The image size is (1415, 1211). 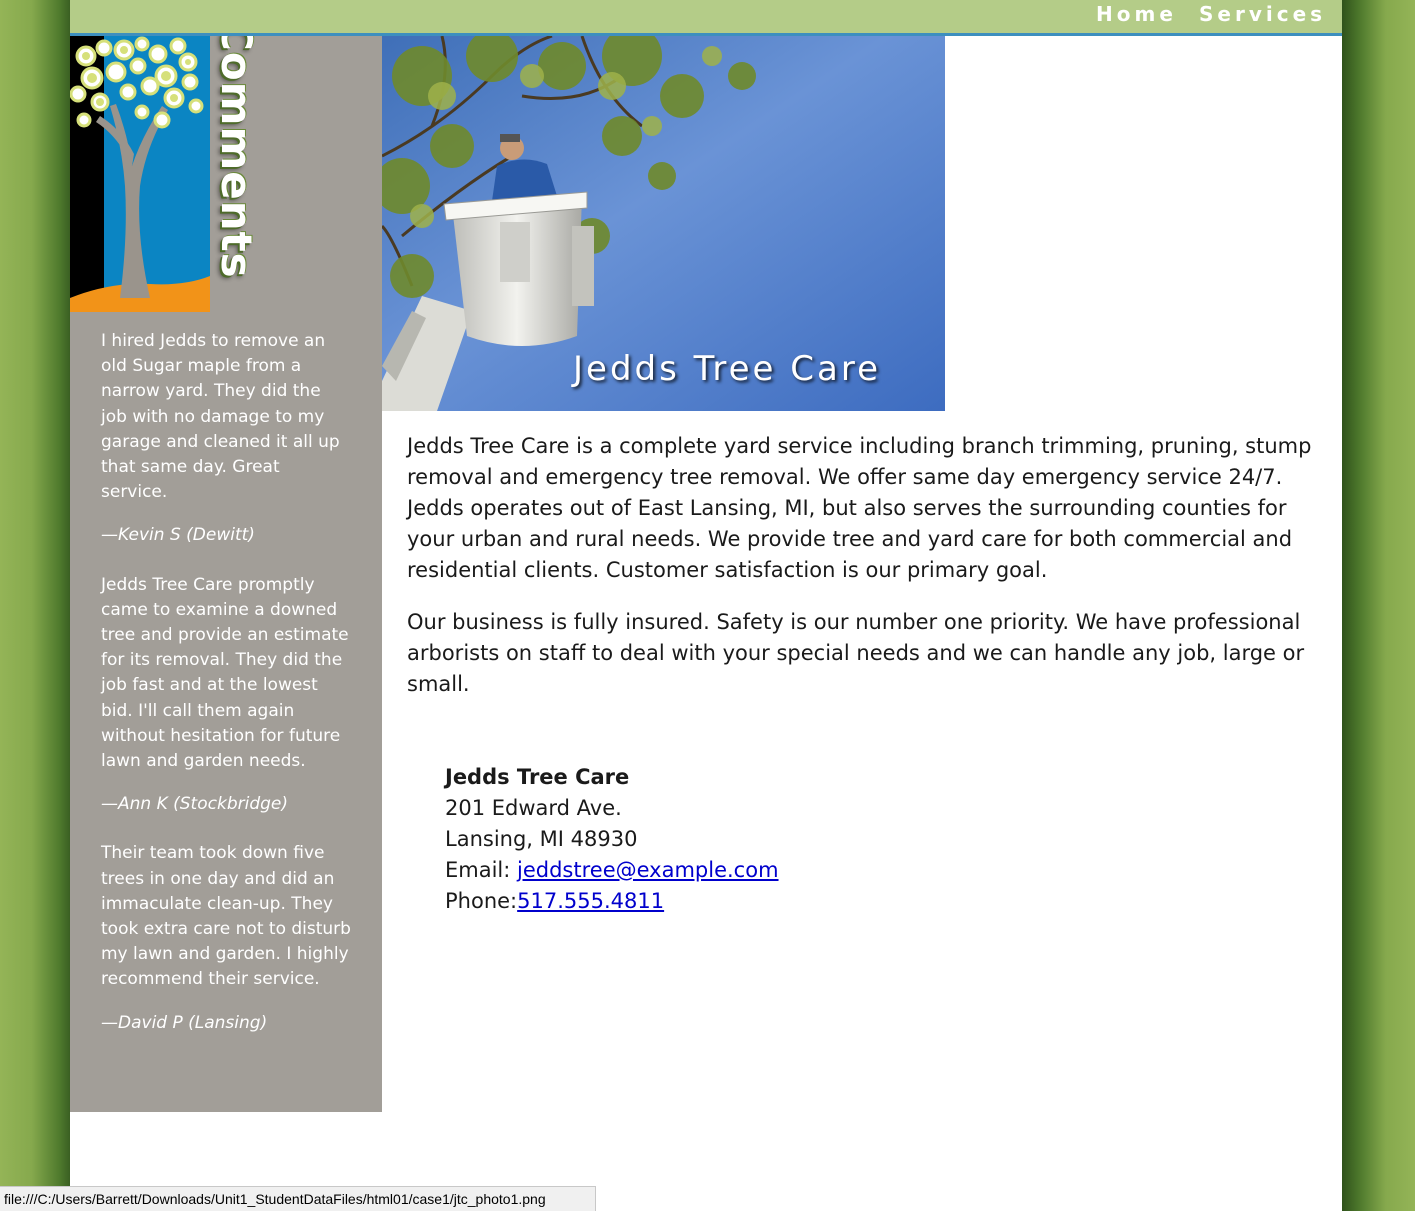 What do you see at coordinates (541, 839) in the screenshot?
I see `city-state-zip: Lansing, MI 48930` at bounding box center [541, 839].